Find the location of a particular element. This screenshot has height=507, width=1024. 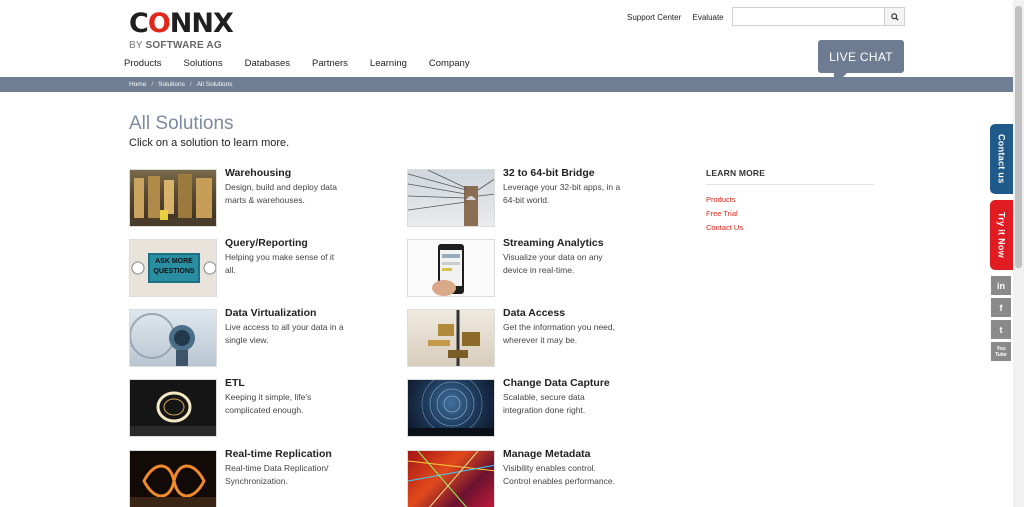

real-time-replication-image is located at coordinates (173, 478).